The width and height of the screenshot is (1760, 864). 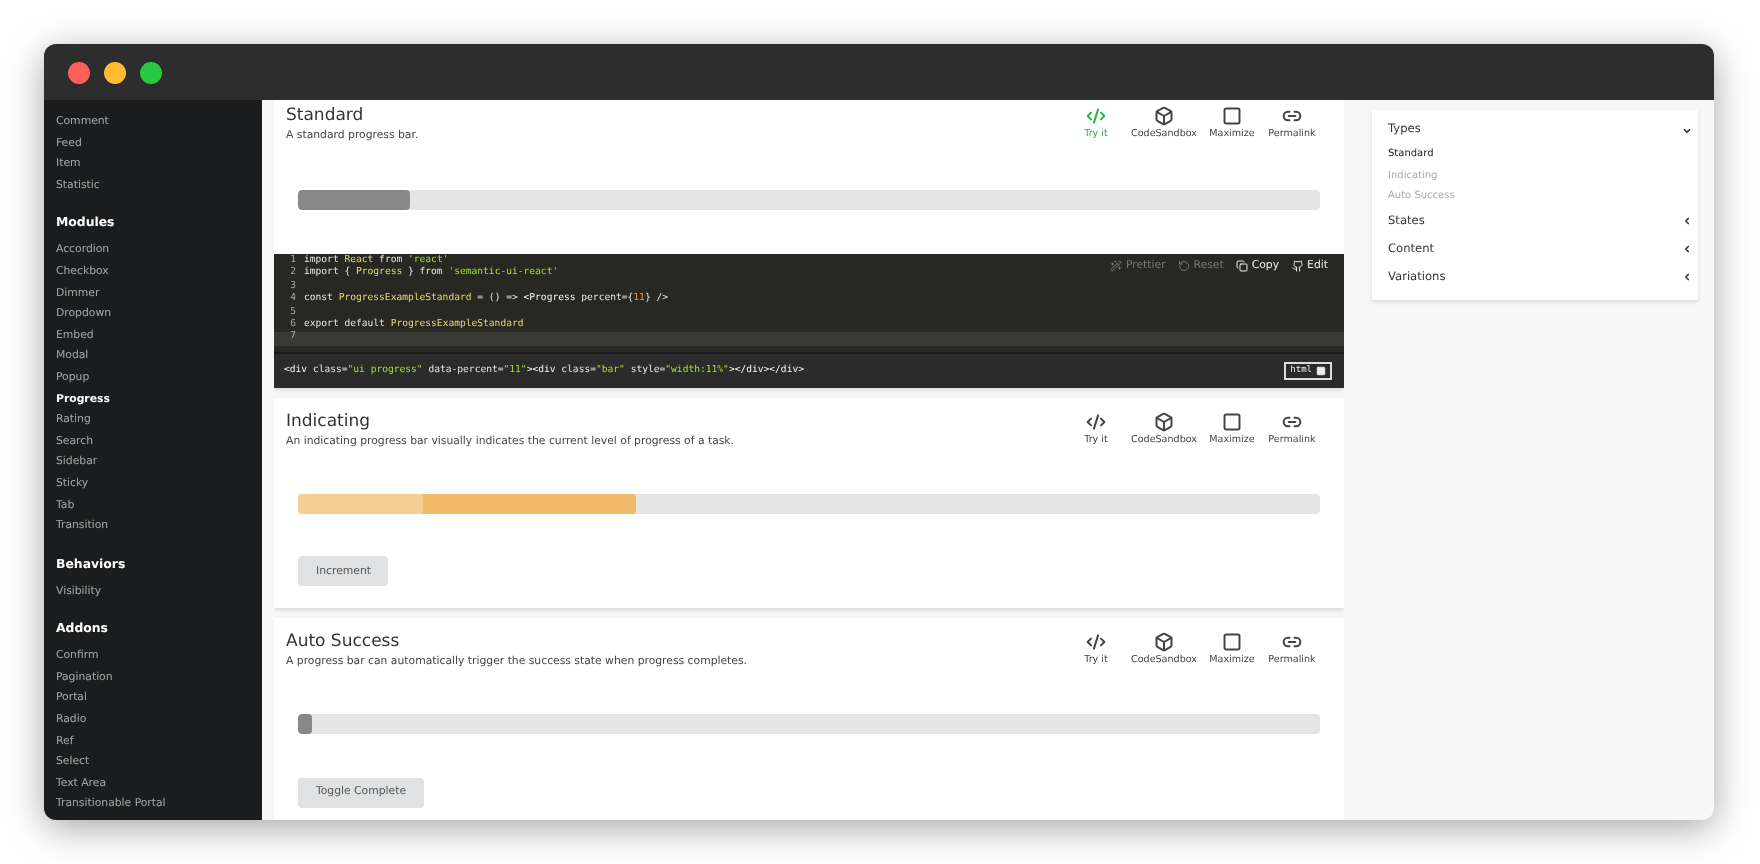 What do you see at coordinates (1241, 266) in the screenshot?
I see `copy-icon` at bounding box center [1241, 266].